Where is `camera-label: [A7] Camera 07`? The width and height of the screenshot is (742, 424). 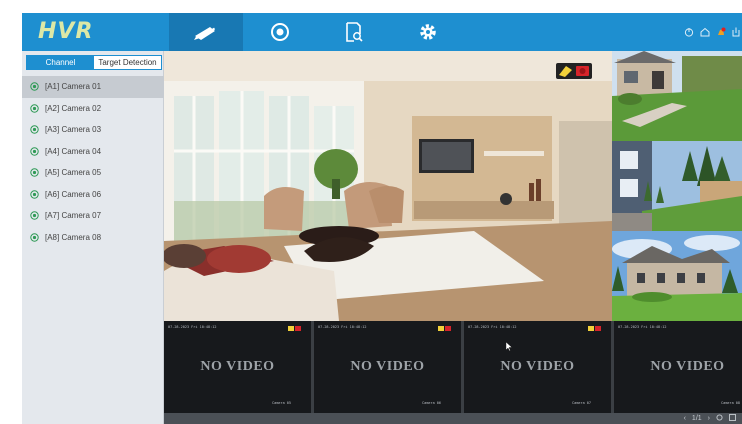
camera-label: [A7] Camera 07 is located at coordinates (73, 216).